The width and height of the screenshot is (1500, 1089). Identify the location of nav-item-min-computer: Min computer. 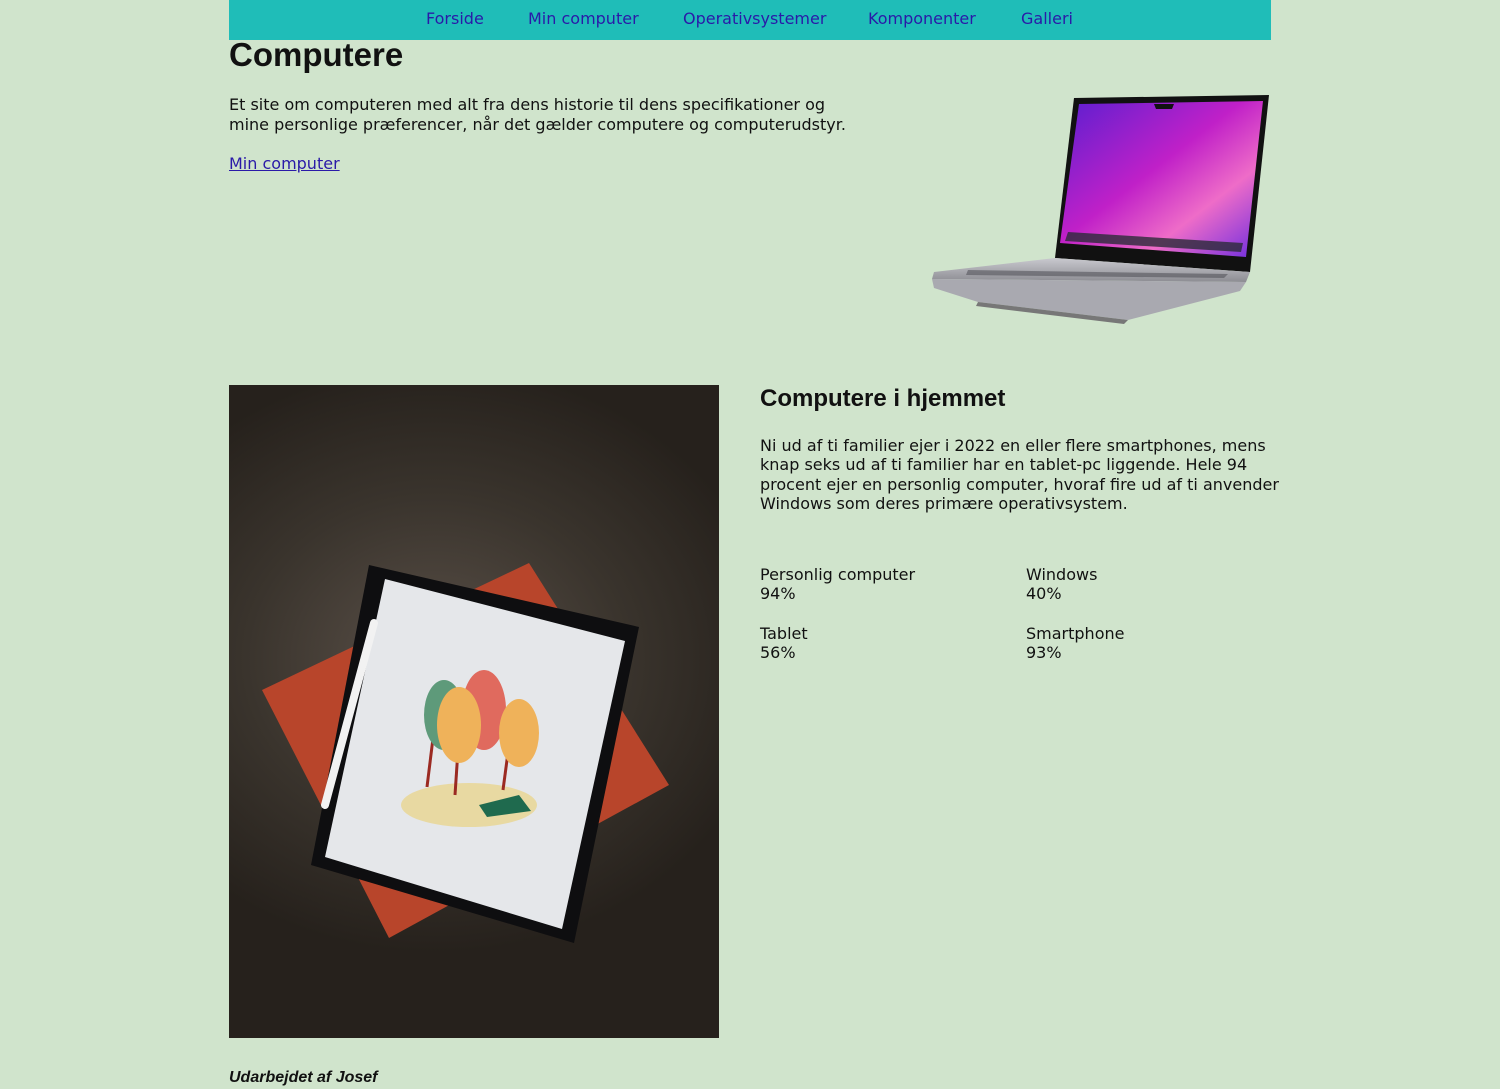
(583, 18).